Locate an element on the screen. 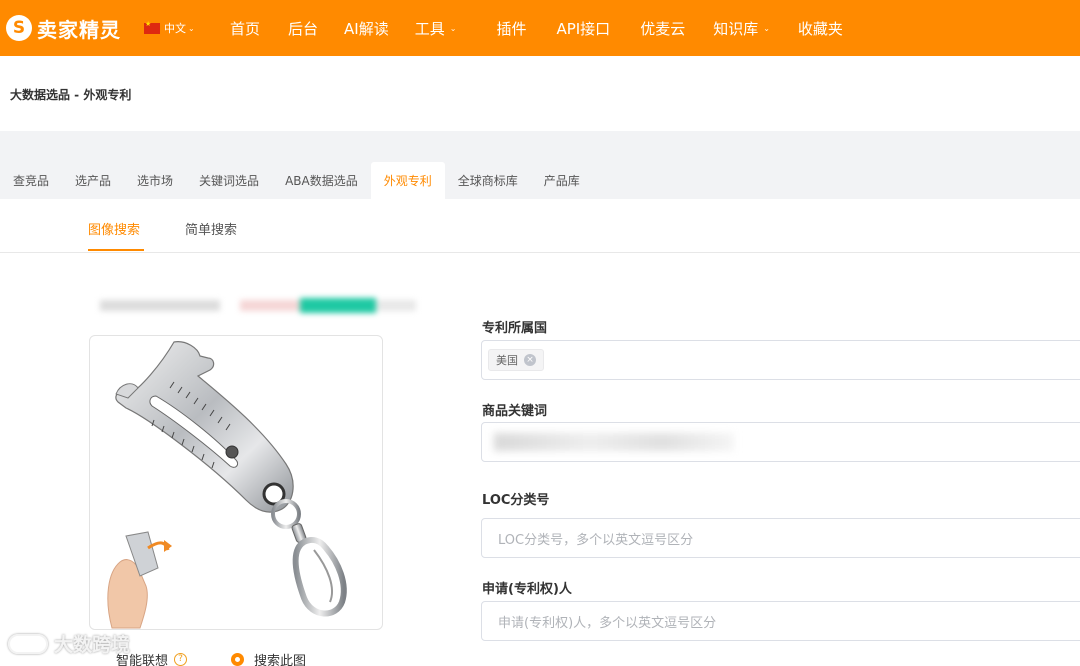 The image size is (1080, 666). nav-item-5: API接口 is located at coordinates (583, 28).